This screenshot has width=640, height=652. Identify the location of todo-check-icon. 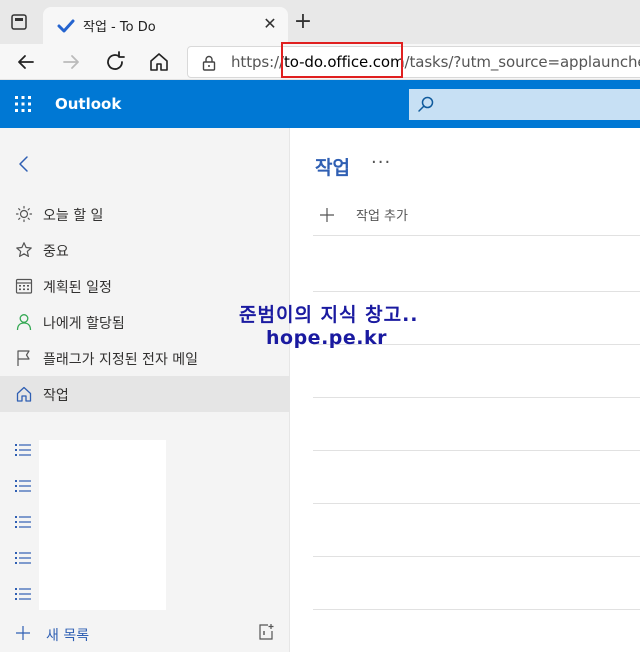
(66, 26).